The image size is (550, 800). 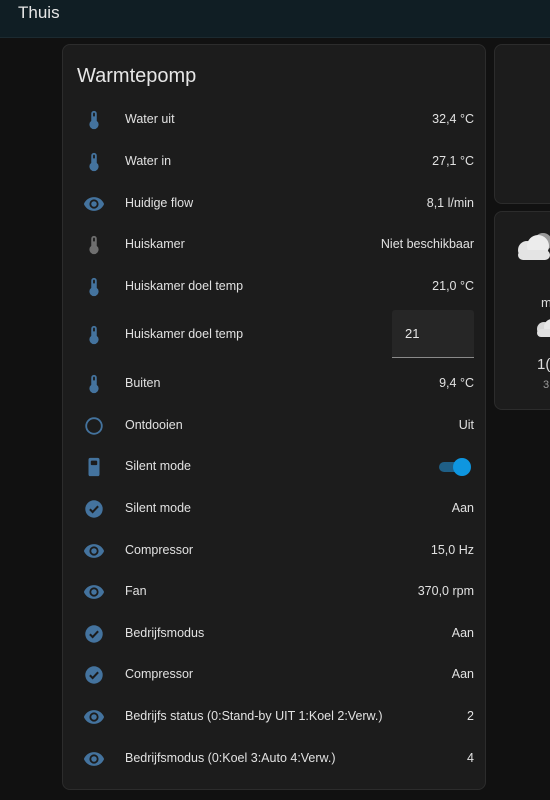 What do you see at coordinates (531, 250) in the screenshot?
I see `cloud-icon` at bounding box center [531, 250].